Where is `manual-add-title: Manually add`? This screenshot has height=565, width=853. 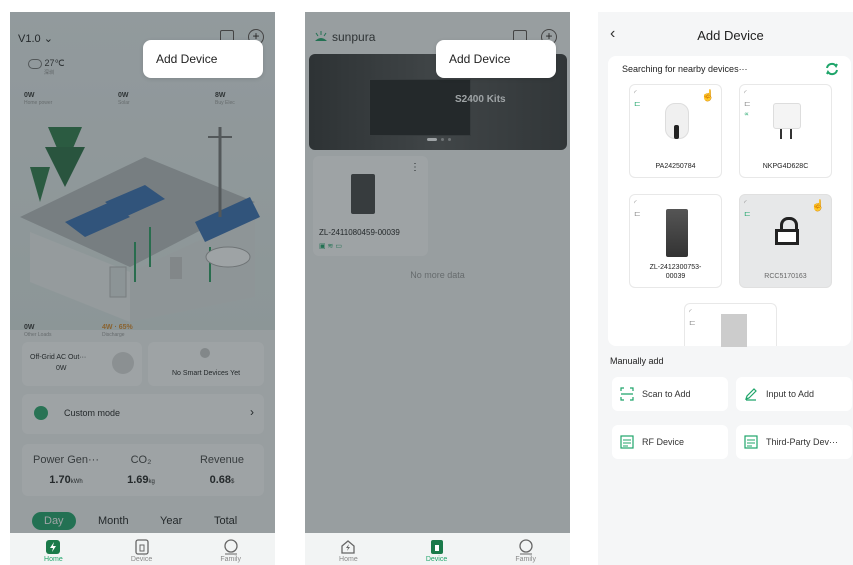
manual-add-title: Manually add is located at coordinates (637, 361).